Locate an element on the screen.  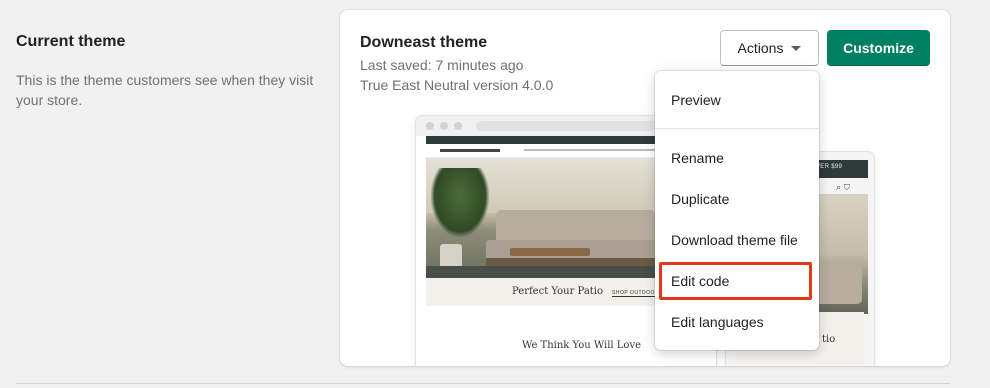
actions-button-label: Actions is located at coordinates (760, 48).